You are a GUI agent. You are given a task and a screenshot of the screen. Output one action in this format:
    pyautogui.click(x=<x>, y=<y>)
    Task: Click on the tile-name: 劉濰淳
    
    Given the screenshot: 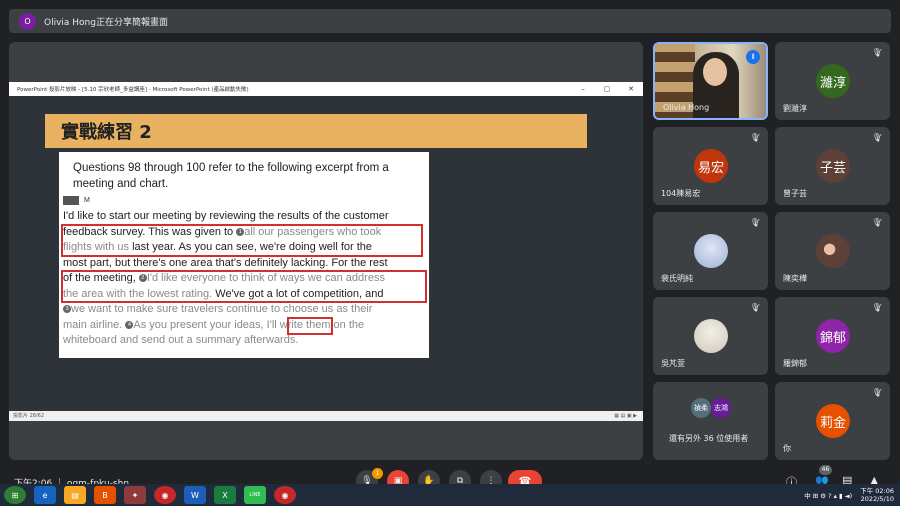 What is the action you would take?
    pyautogui.click(x=795, y=108)
    